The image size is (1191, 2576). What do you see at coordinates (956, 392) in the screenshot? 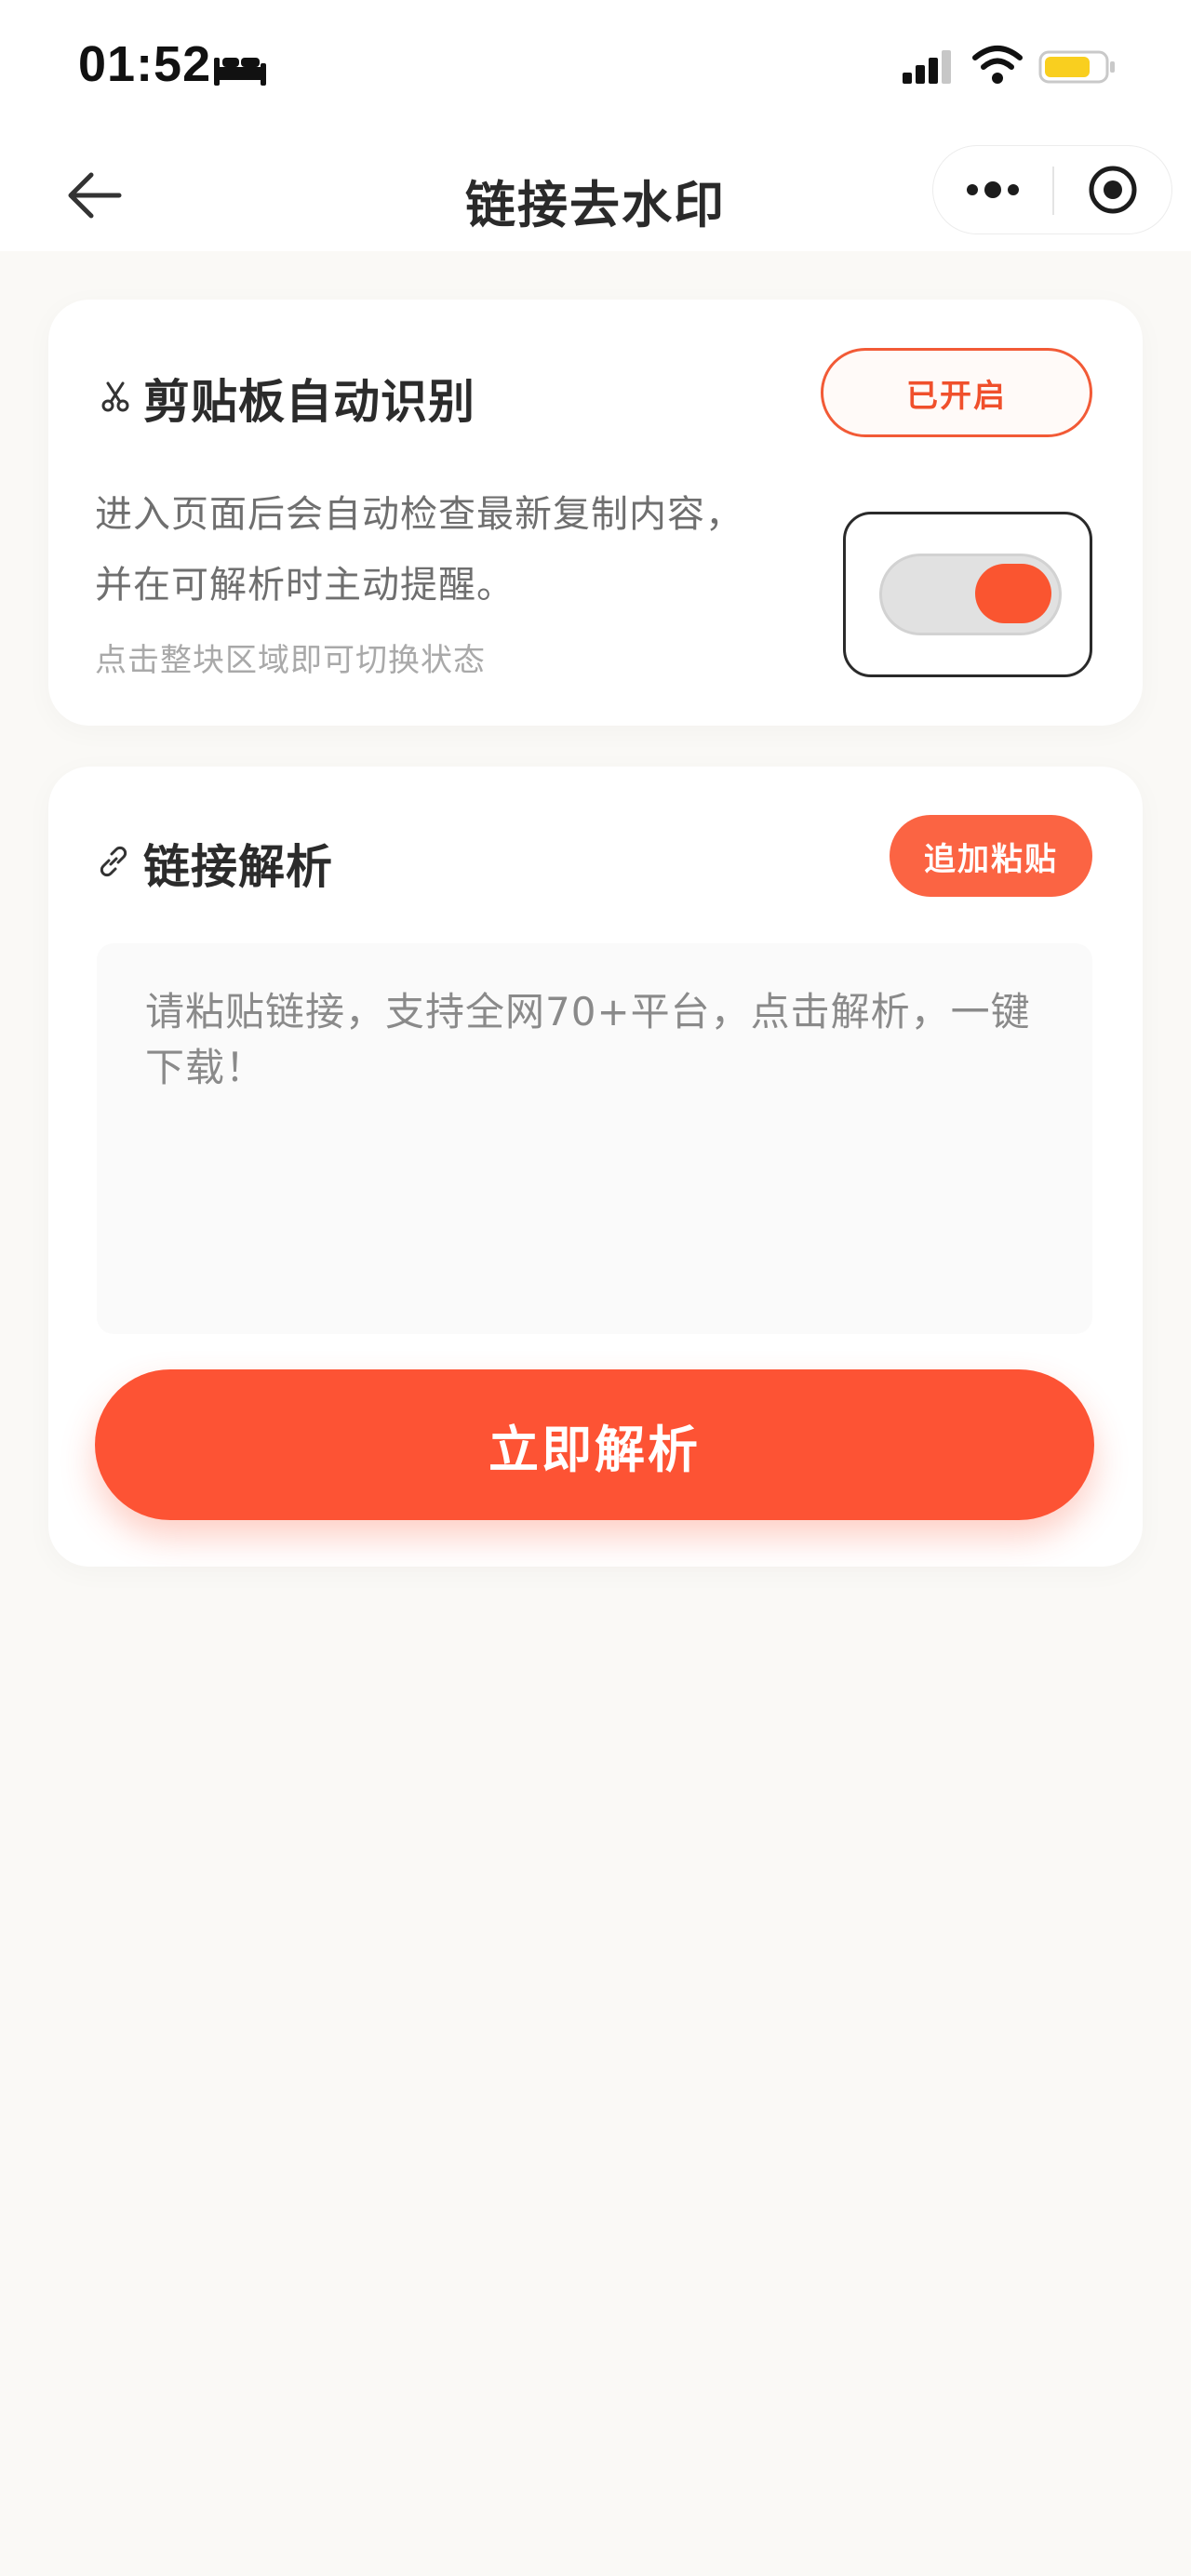
I see `status-badge: 已开启` at bounding box center [956, 392].